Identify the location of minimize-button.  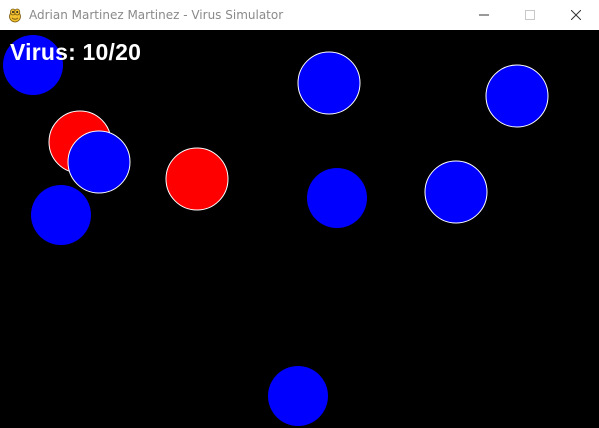
(484, 15).